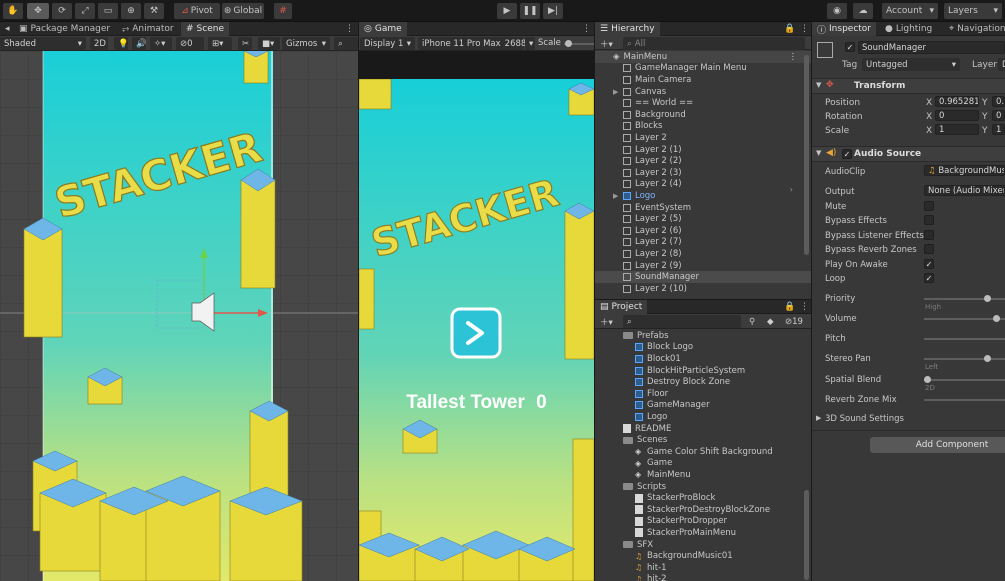  Describe the element at coordinates (205, 29) in the screenshot. I see `tab-scene: # Scene` at that location.